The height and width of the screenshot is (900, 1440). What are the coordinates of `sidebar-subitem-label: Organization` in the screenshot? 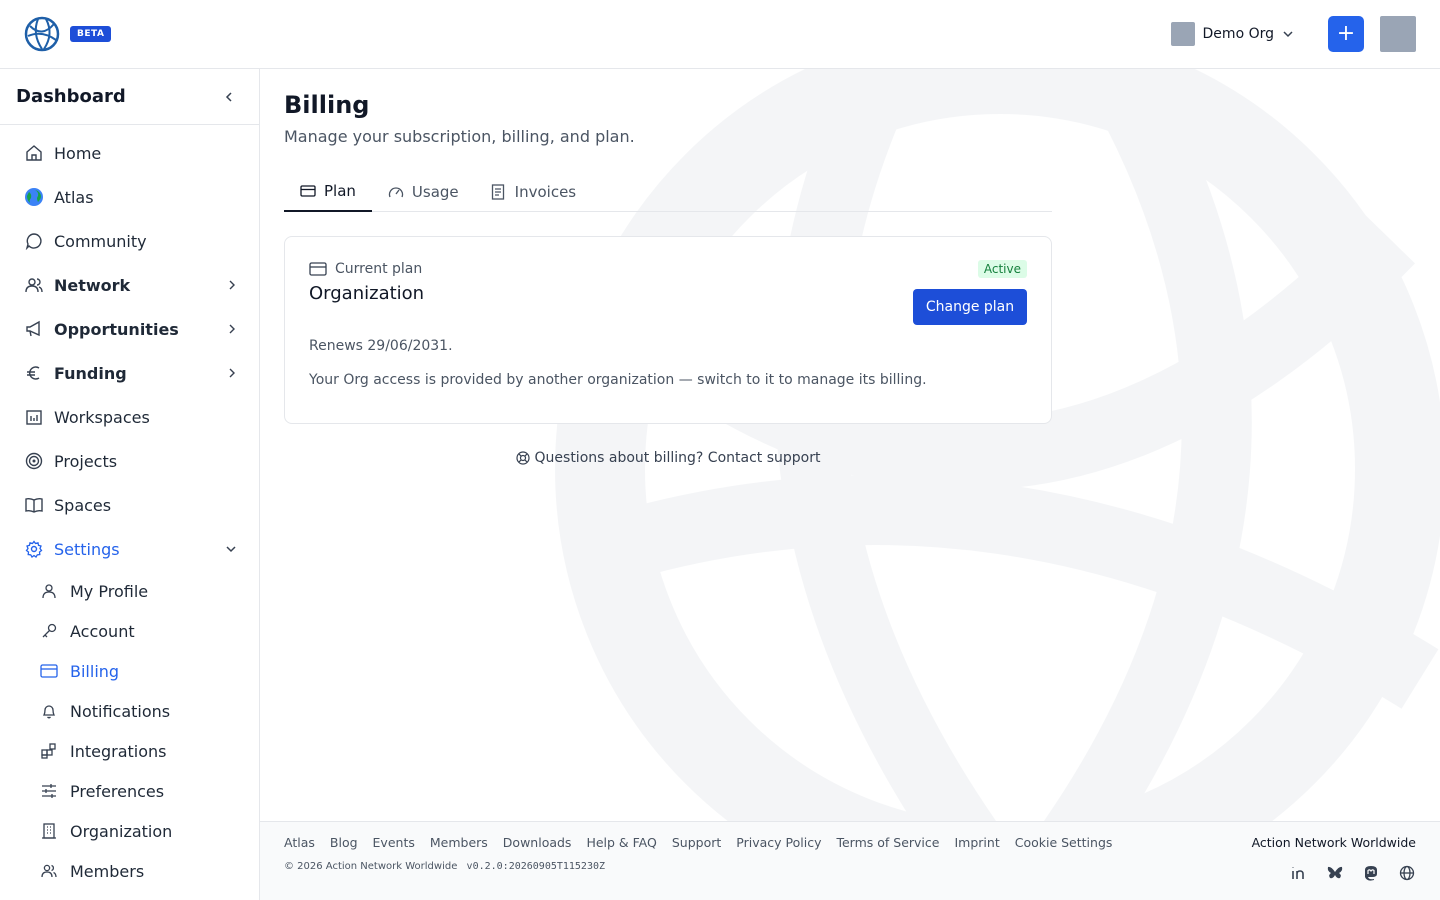 It's located at (121, 831).